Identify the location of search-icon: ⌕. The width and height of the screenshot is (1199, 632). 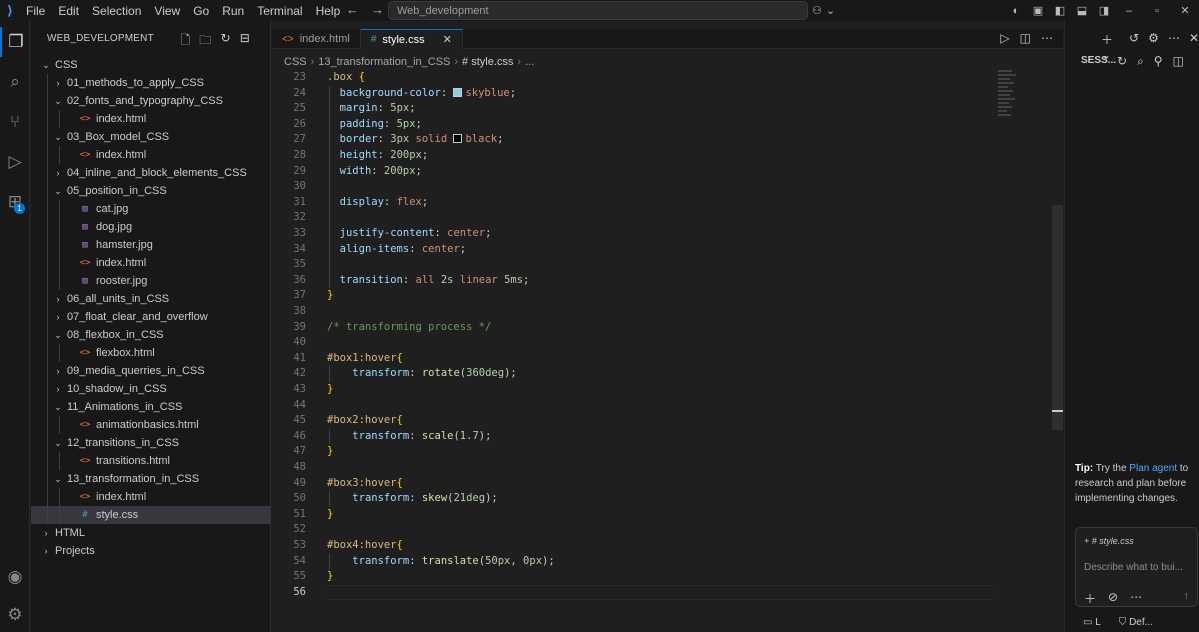
(15, 82).